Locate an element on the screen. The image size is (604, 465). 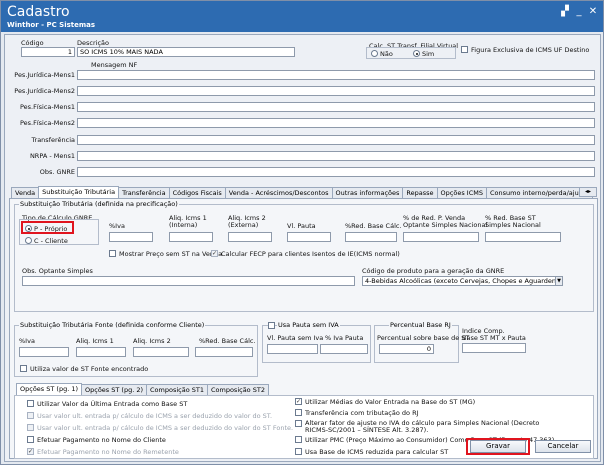
close-icon: ✕ is located at coordinates (593, 12).